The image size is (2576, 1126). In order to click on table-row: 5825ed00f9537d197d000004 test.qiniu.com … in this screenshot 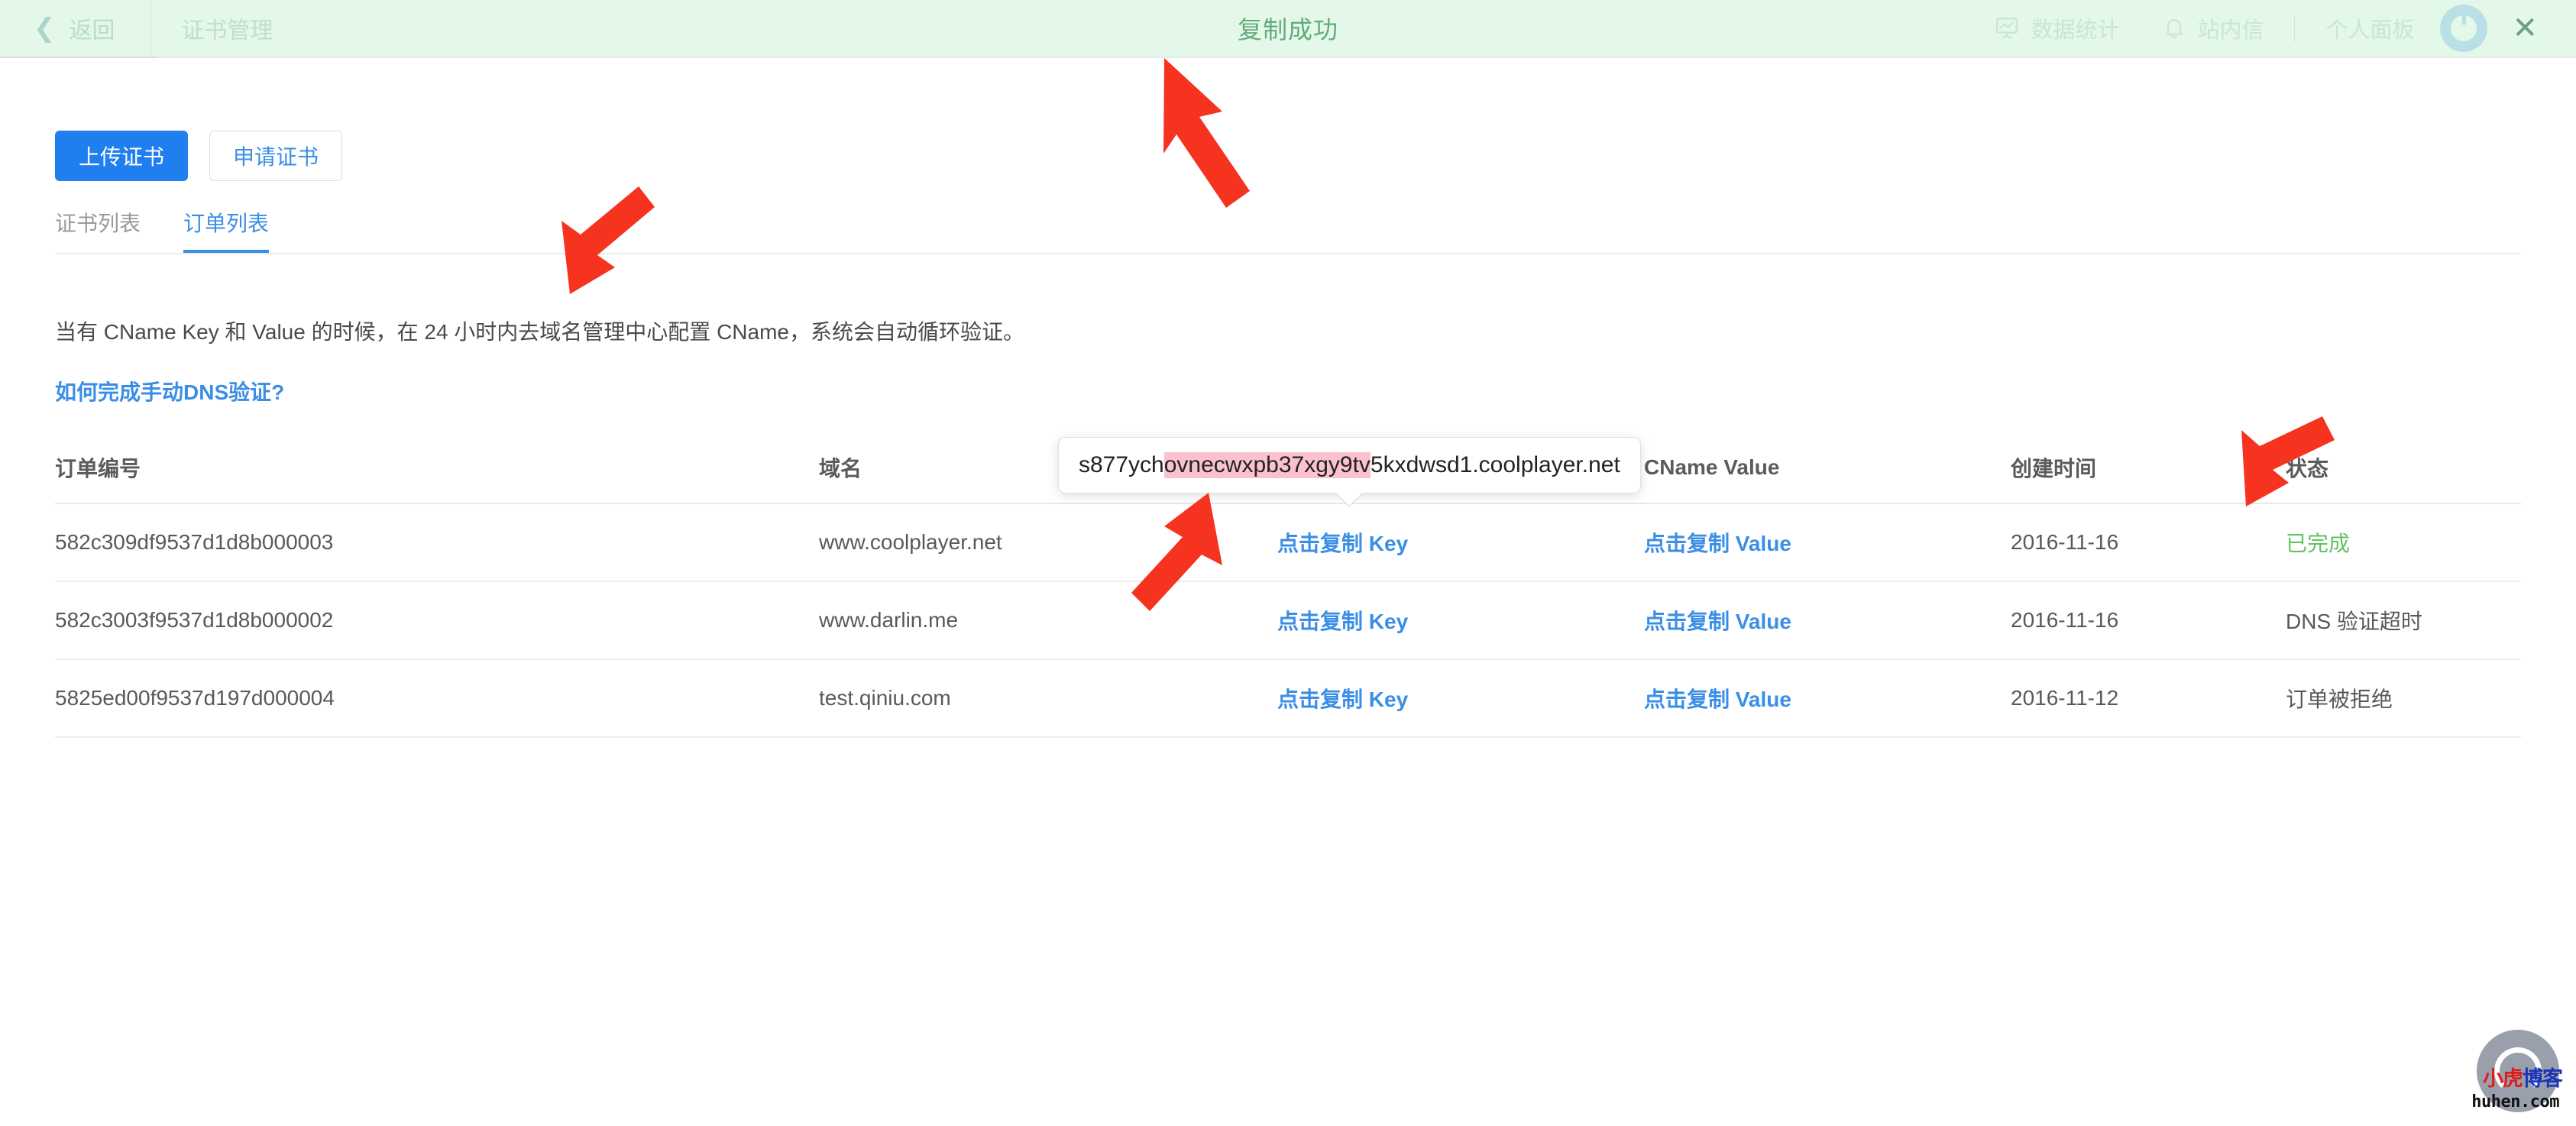, I will do `click(1288, 698)`.